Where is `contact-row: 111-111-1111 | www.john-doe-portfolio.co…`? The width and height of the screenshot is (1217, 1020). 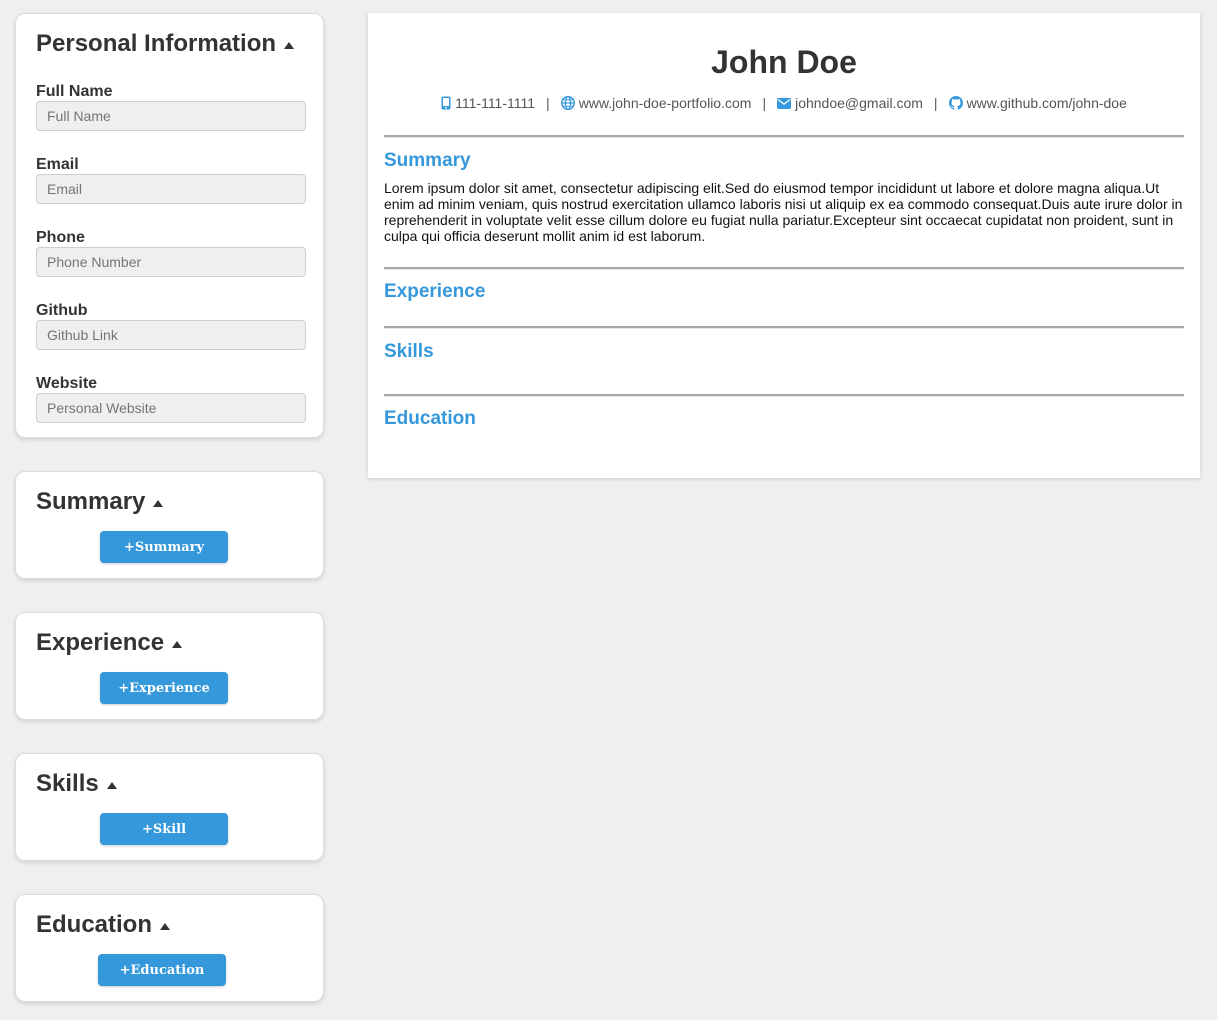 contact-row: 111-111-1111 | www.john-doe-portfolio.co… is located at coordinates (784, 103).